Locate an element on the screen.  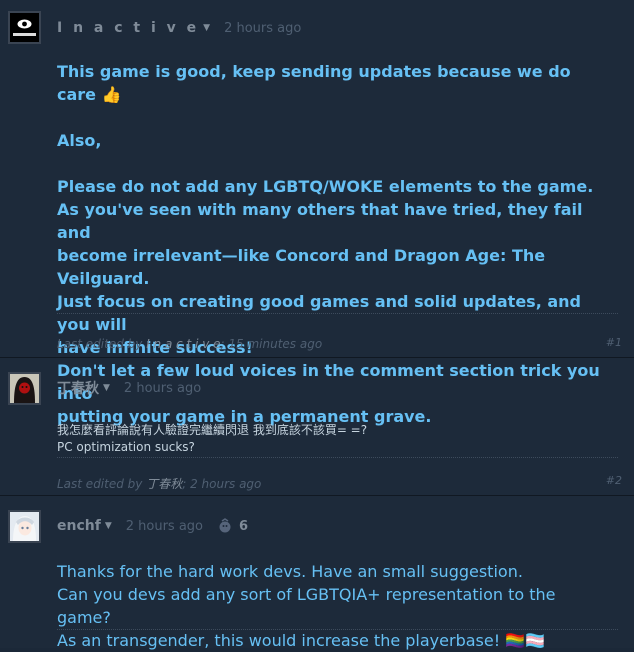
comment-number: #2 is located at coordinates (614, 480).